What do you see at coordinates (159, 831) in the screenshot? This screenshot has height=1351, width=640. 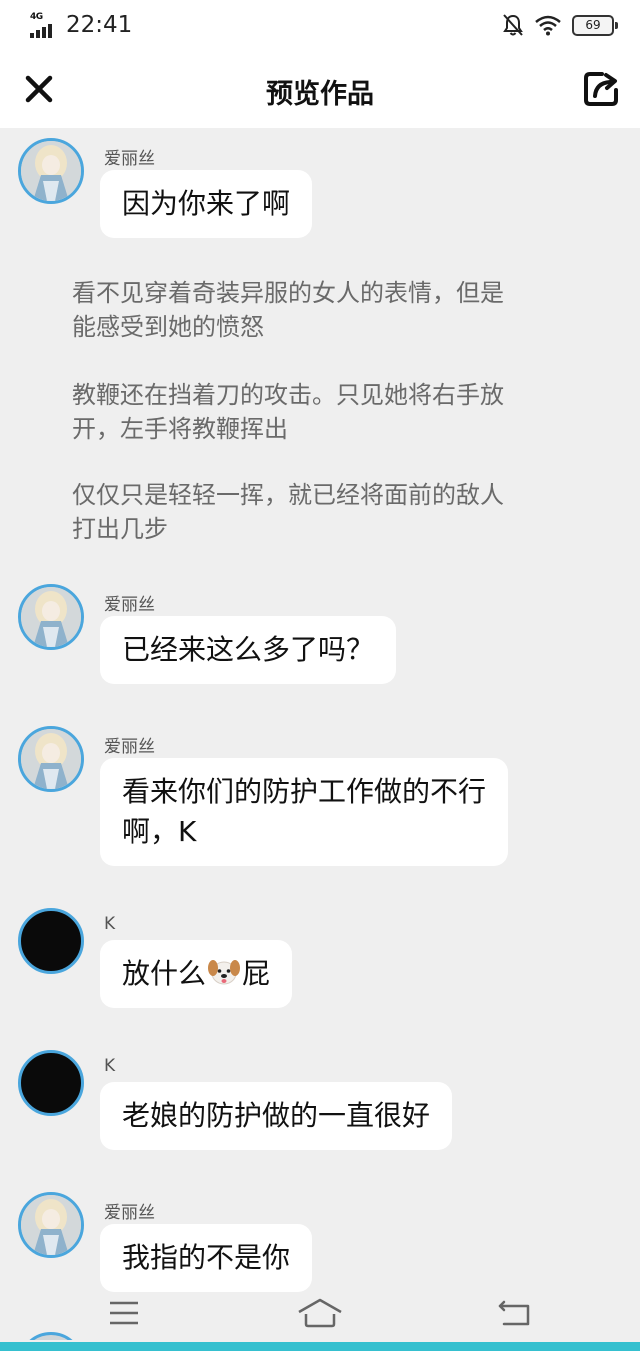 I see `message-text: 啊，K` at bounding box center [159, 831].